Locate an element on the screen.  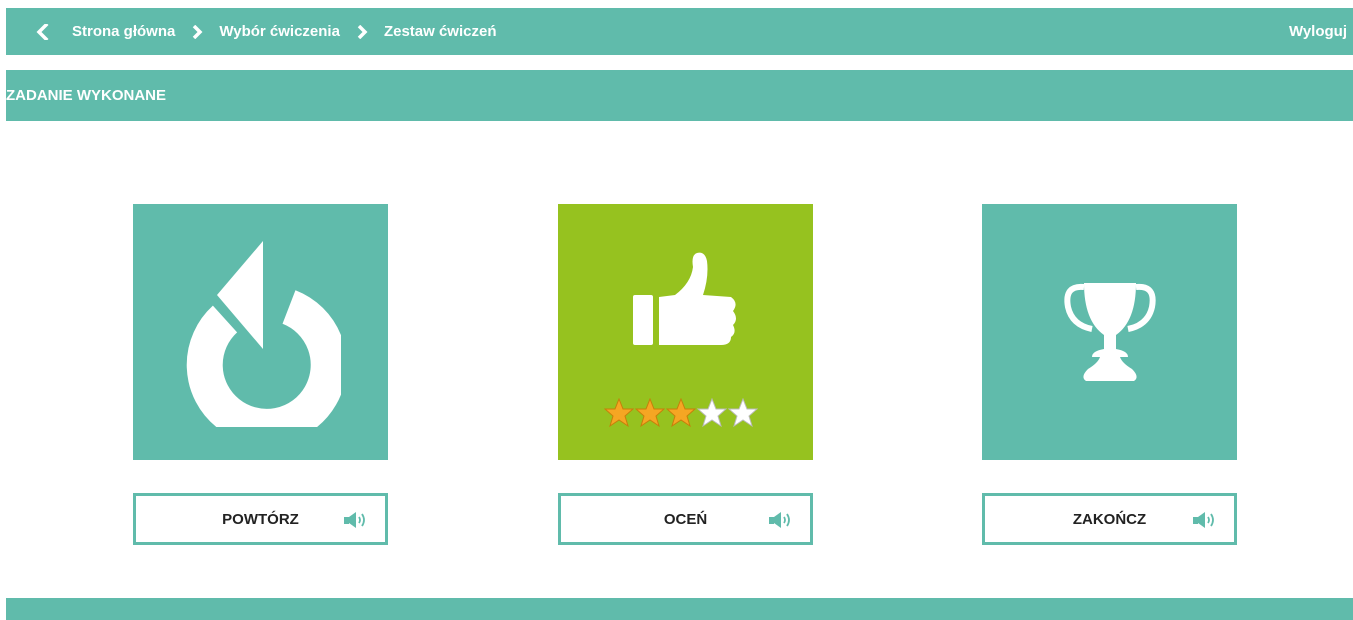
rate-button: OCEŃ is located at coordinates (685, 519).